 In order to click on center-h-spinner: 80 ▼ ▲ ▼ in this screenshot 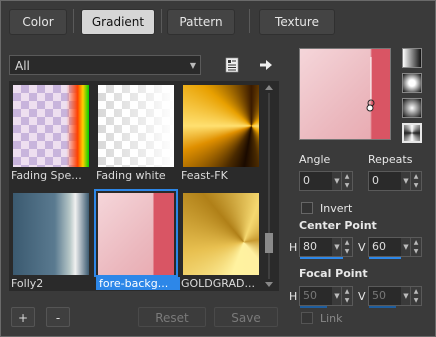, I will do `click(326, 248)`.